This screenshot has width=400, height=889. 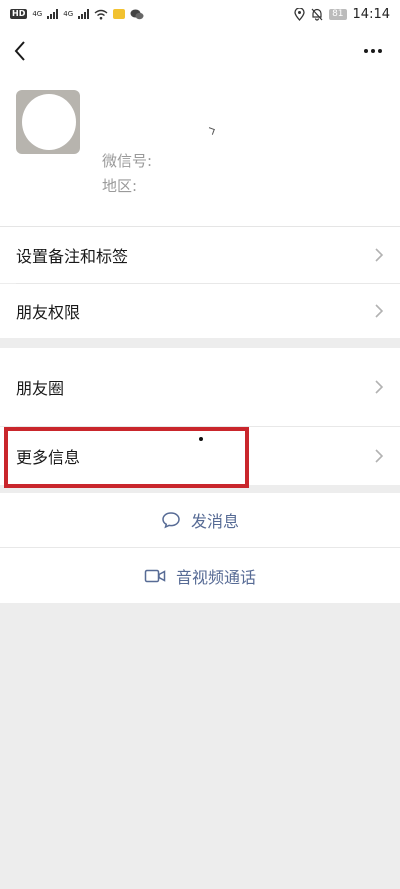 I want to click on wifi-icon, so click(x=101, y=14).